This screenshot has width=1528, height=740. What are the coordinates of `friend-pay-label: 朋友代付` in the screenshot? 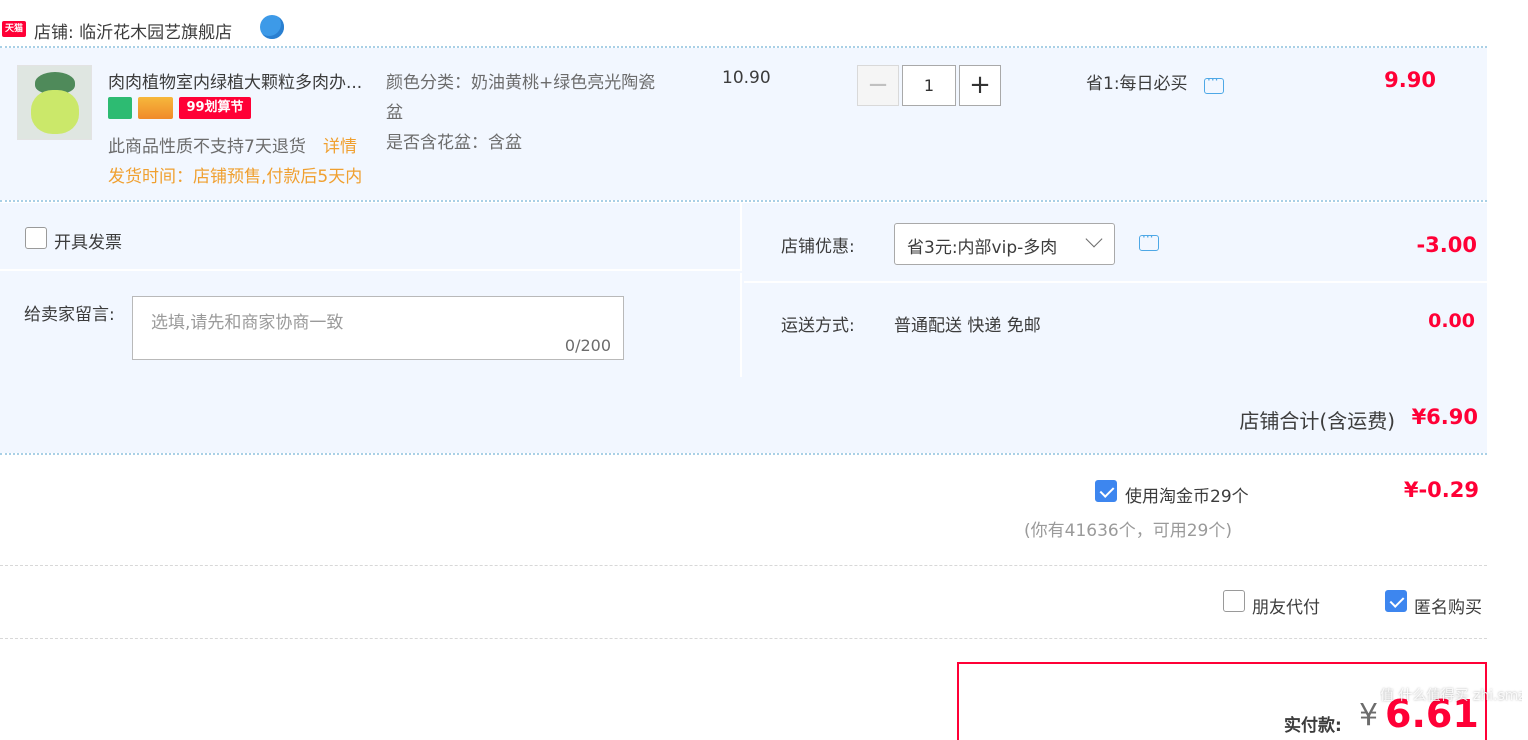 It's located at (1286, 605).